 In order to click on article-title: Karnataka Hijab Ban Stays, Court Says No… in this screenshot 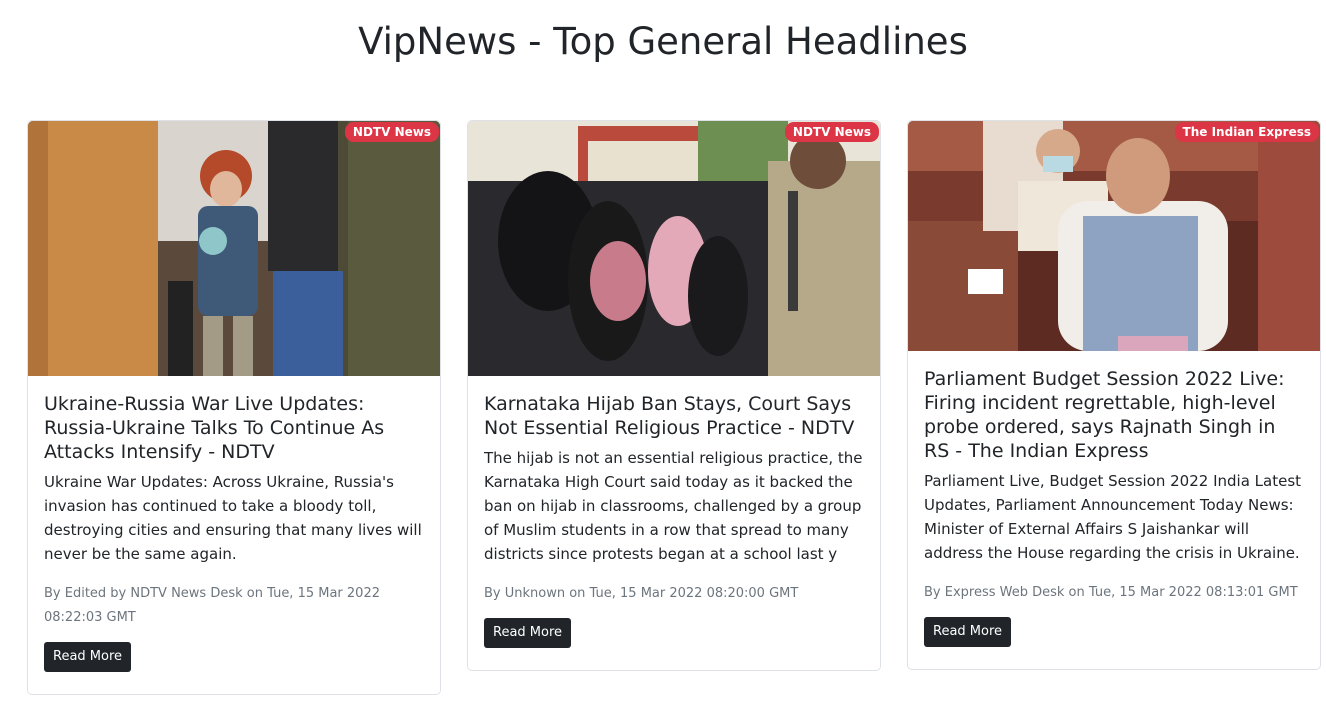, I will do `click(669, 416)`.